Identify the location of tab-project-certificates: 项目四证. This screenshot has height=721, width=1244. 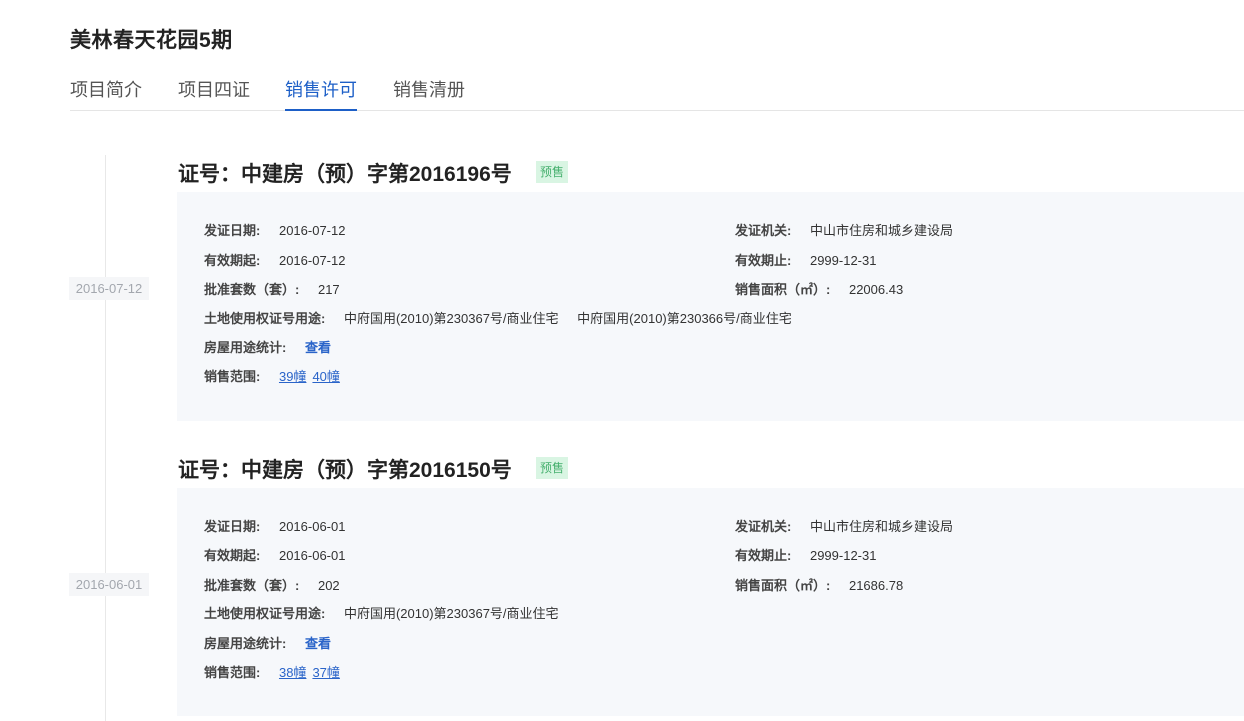
(214, 93).